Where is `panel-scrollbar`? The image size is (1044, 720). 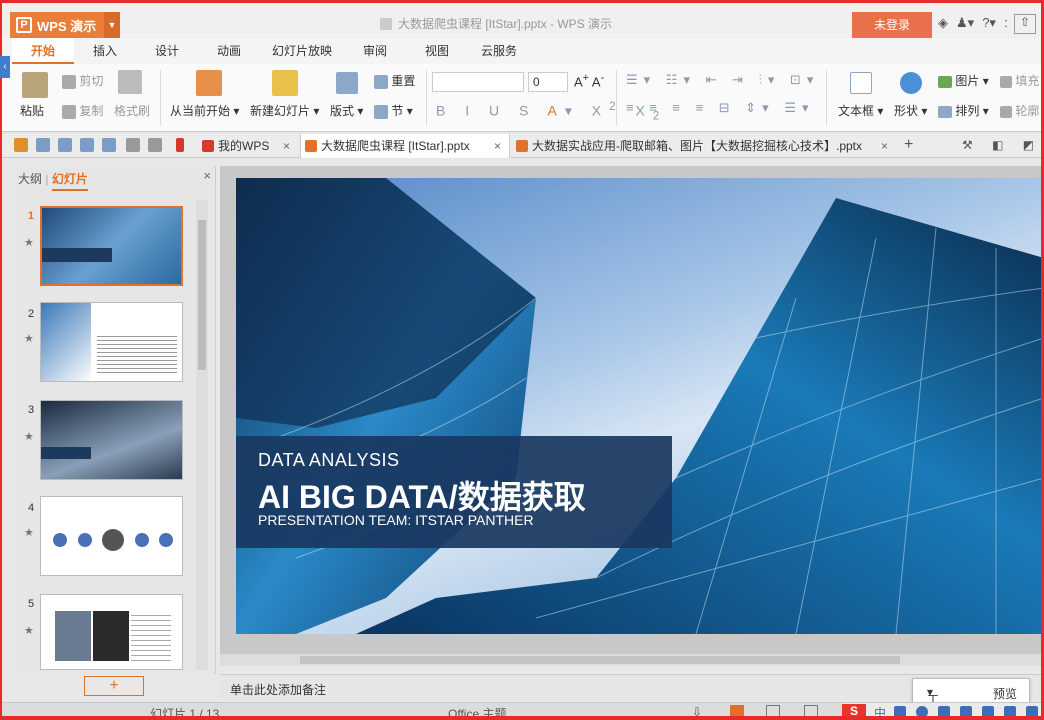 panel-scrollbar is located at coordinates (202, 435).